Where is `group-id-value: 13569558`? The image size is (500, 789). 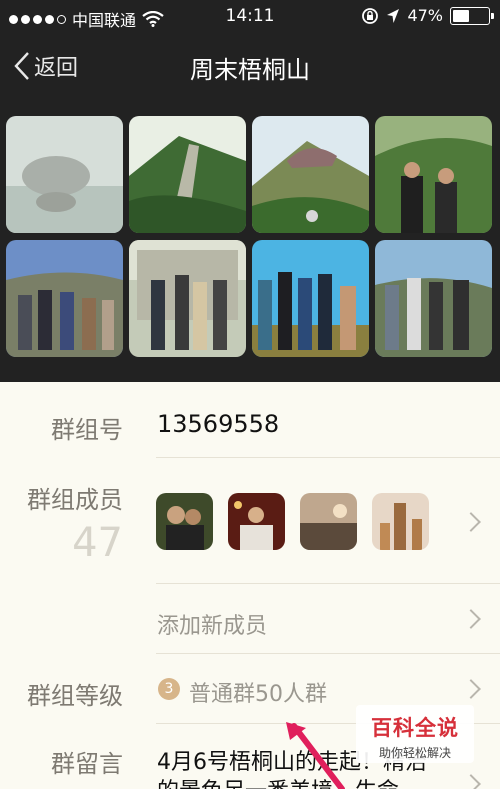
group-id-value: 13569558 is located at coordinates (218, 424).